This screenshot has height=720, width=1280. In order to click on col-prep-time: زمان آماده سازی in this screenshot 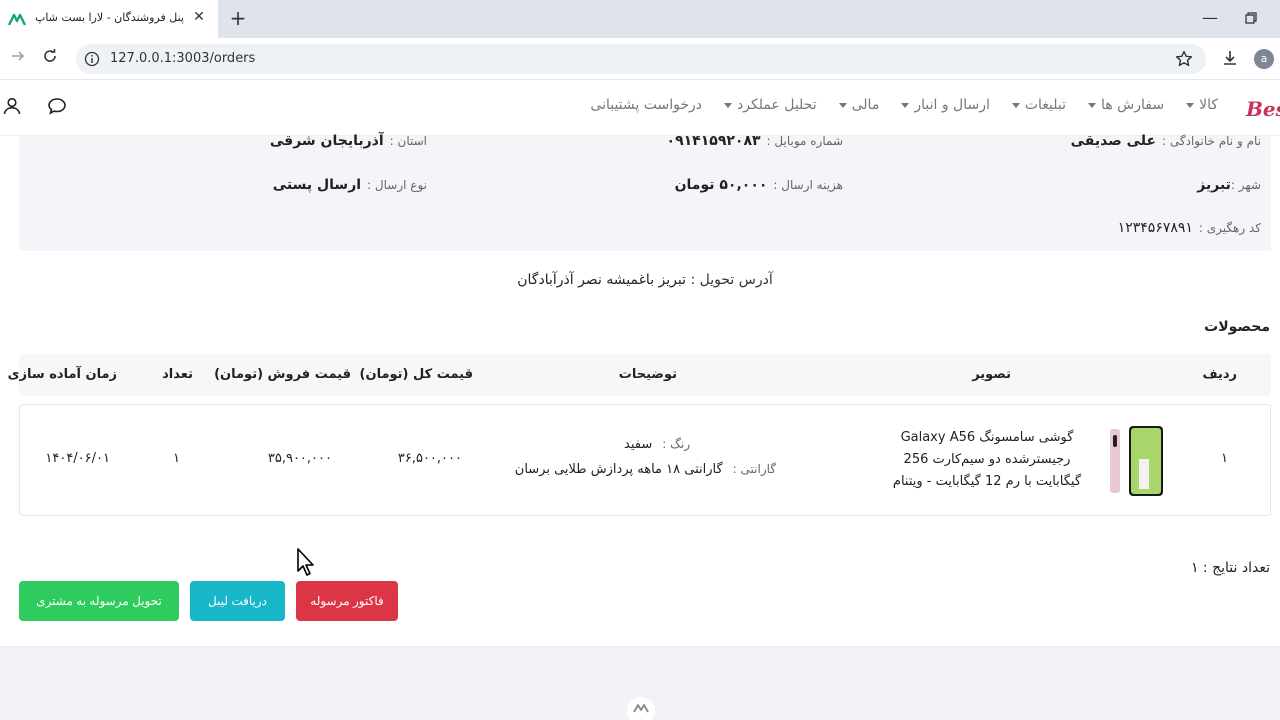, I will do `click(62, 374)`.